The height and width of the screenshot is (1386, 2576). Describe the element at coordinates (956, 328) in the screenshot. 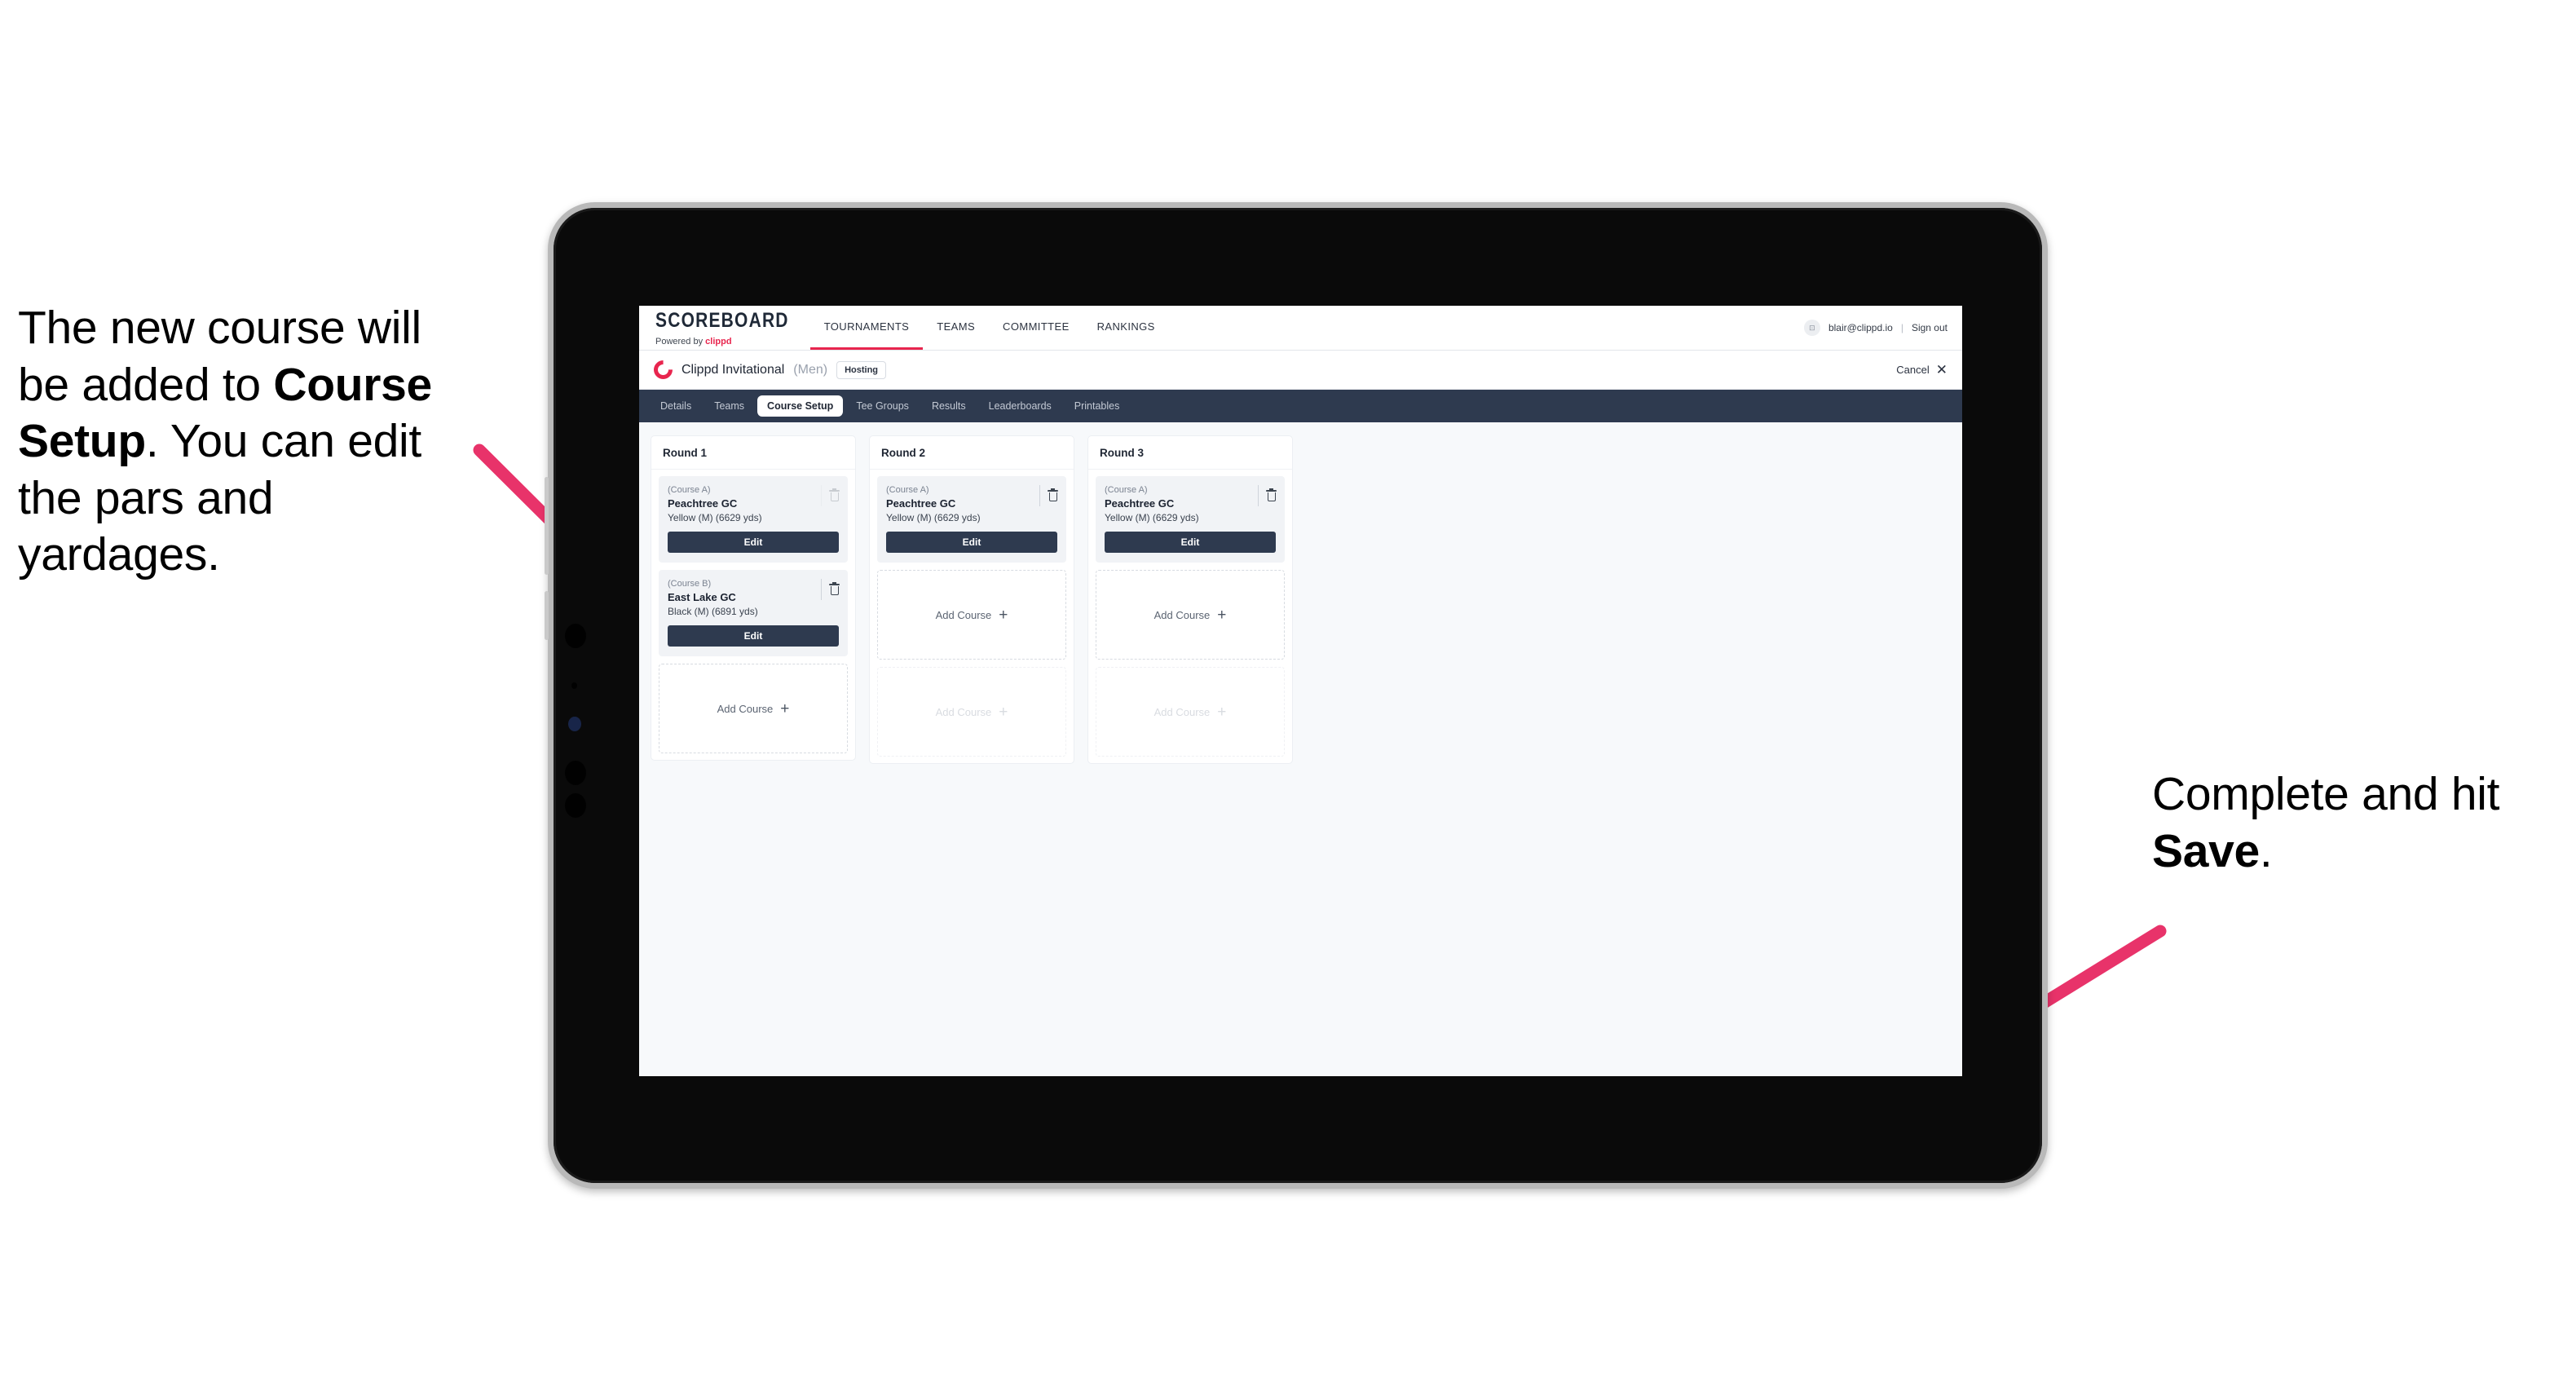

I see `nav-item-teams: TEAMS` at that location.